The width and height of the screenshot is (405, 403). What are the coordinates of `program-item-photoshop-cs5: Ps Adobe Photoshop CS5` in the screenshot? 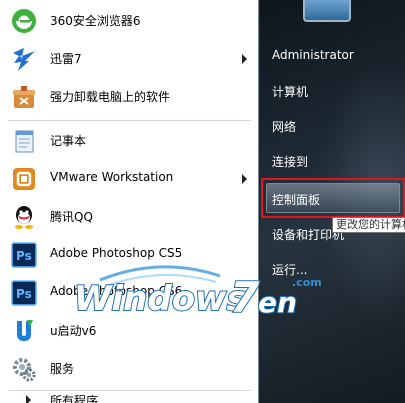 It's located at (129, 255).